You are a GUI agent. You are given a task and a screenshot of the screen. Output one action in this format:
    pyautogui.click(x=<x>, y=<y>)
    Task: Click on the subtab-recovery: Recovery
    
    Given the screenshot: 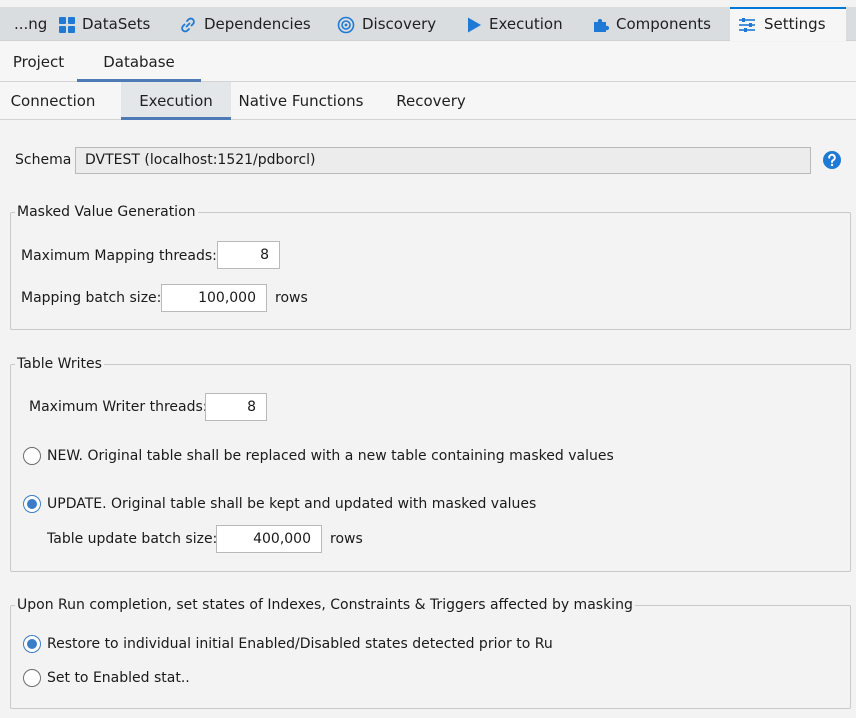 What is the action you would take?
    pyautogui.click(x=431, y=100)
    